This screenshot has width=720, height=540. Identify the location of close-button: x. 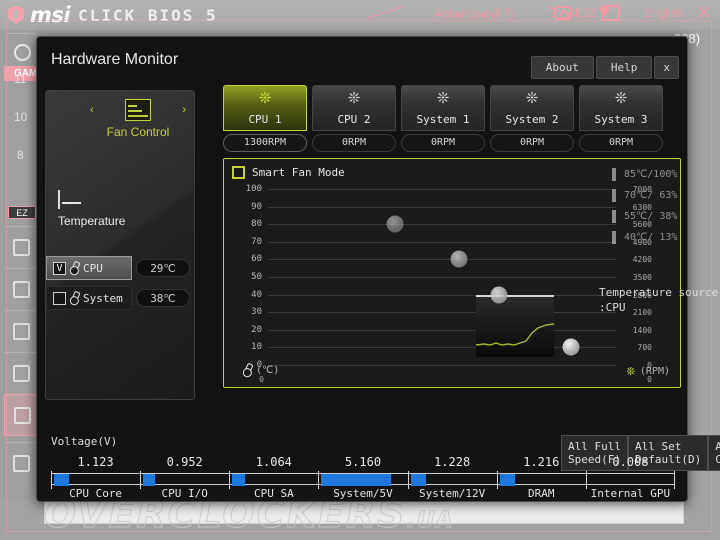
(666, 67).